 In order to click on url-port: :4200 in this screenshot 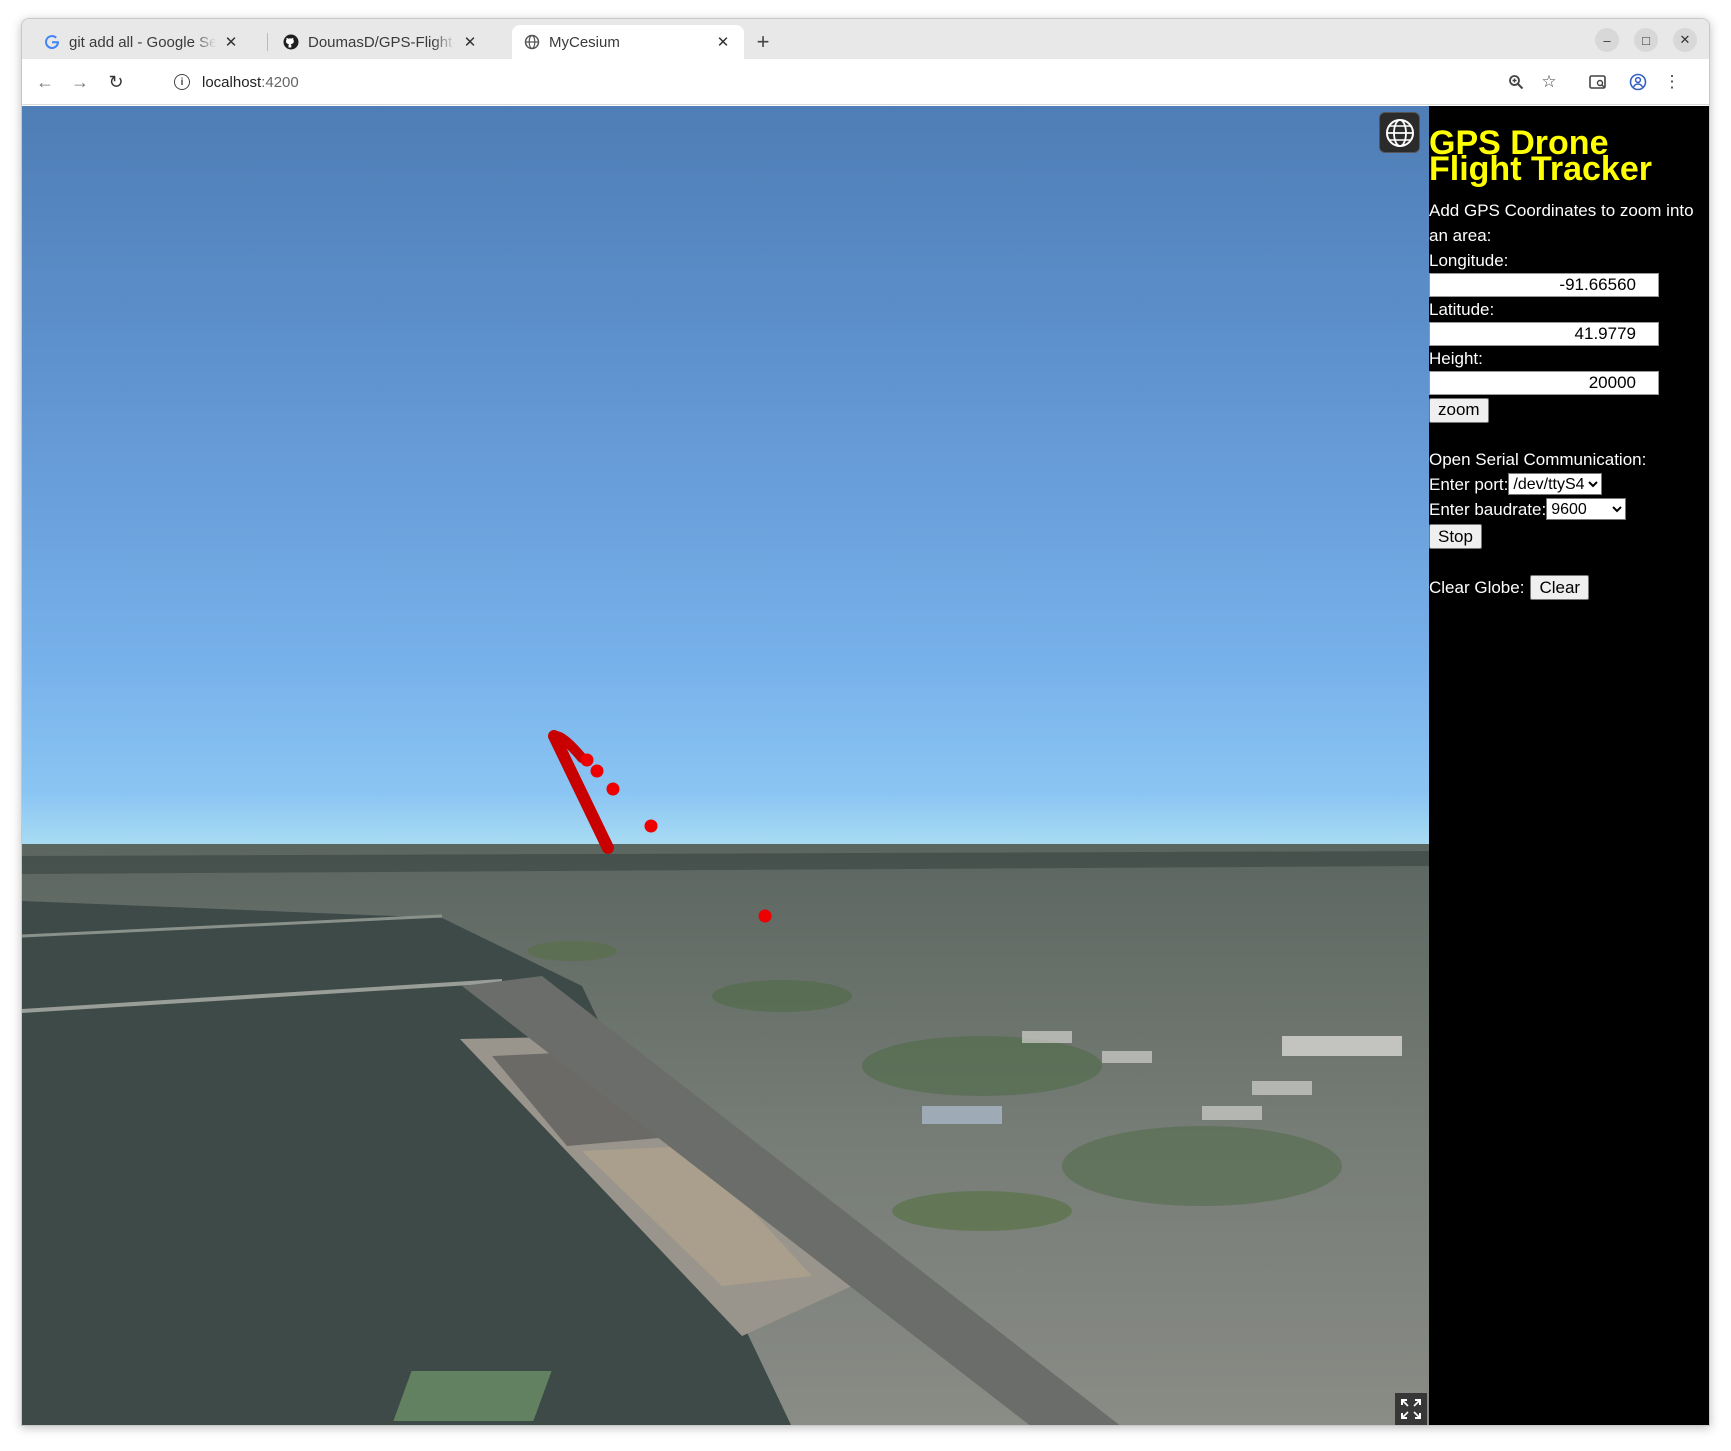, I will do `click(280, 82)`.